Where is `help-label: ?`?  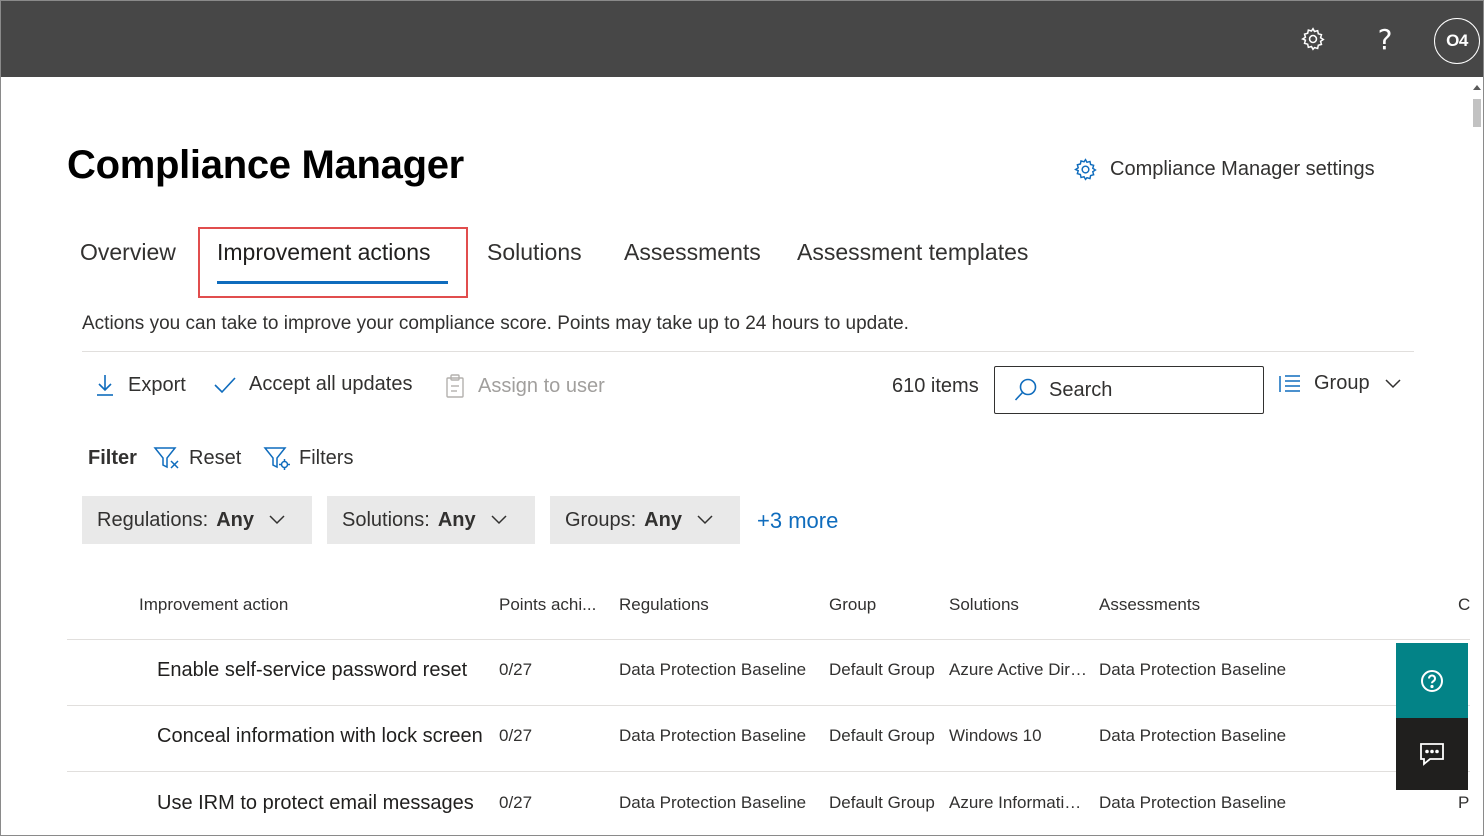 help-label: ? is located at coordinates (1385, 39).